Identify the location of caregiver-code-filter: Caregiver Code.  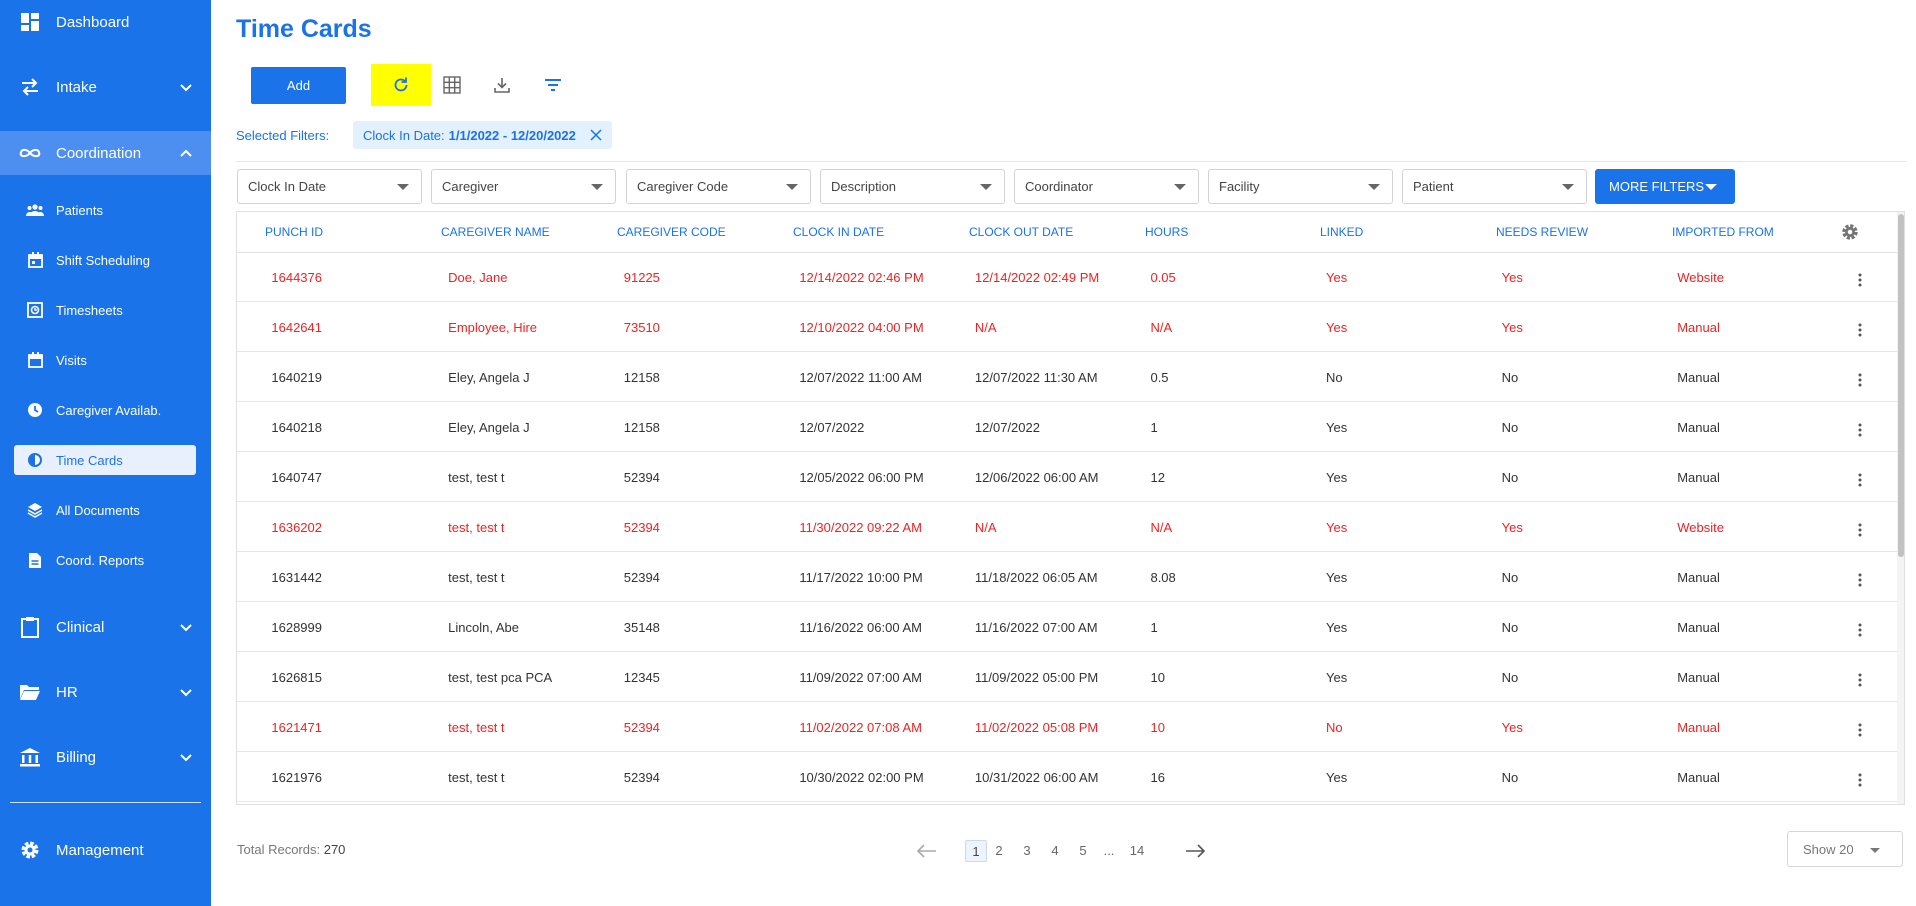
(718, 186).